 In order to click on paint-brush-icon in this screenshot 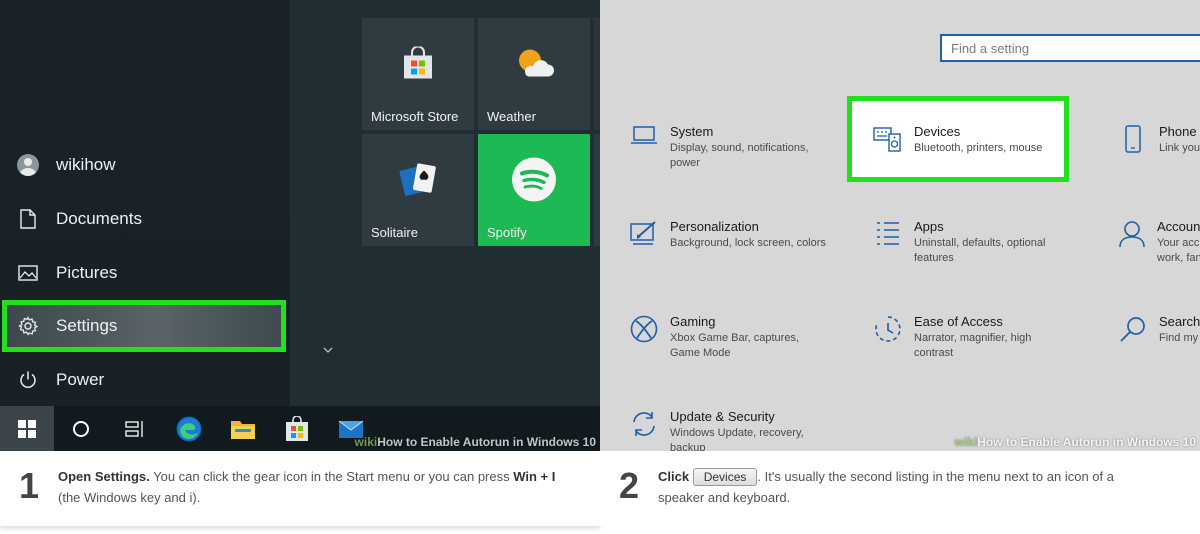, I will do `click(644, 235)`.